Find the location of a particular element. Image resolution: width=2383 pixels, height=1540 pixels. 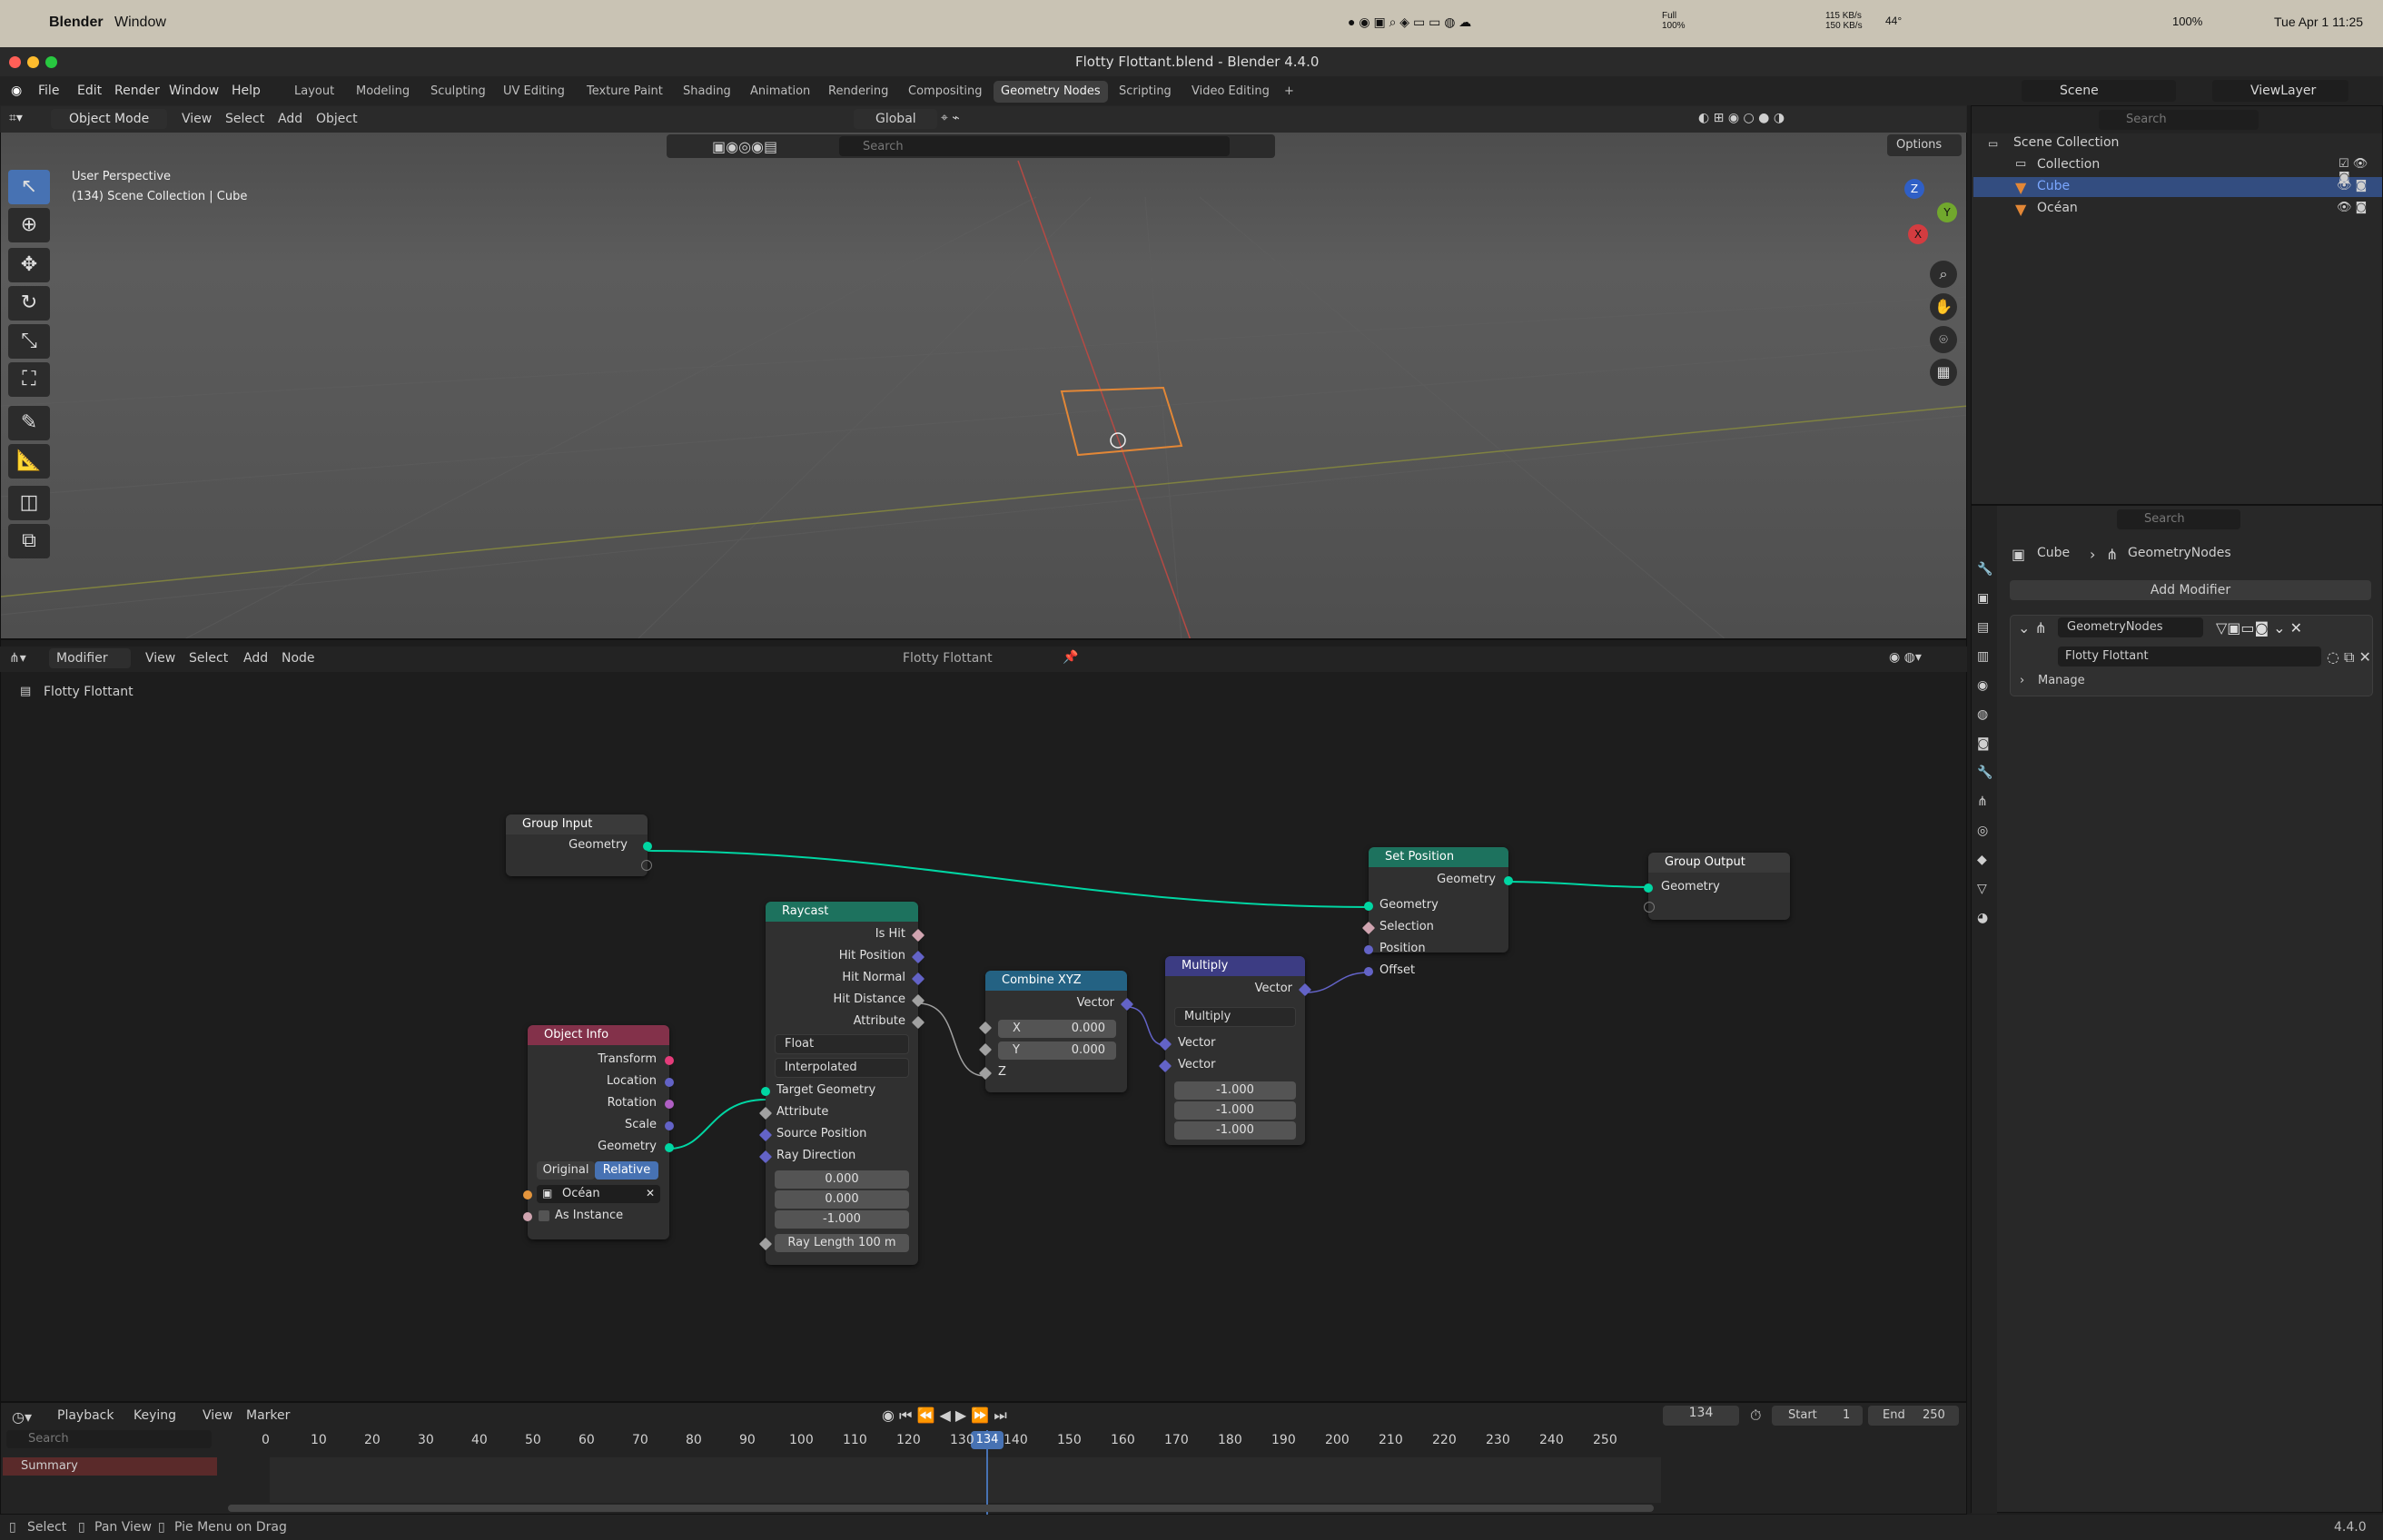

add-workspace-button: + is located at coordinates (1289, 92).